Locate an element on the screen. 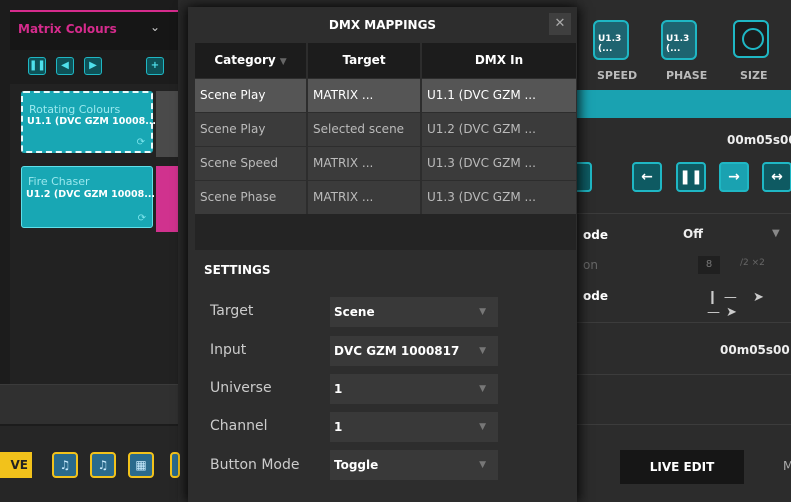  chevron-down-icon: ⌄ is located at coordinates (155, 27).